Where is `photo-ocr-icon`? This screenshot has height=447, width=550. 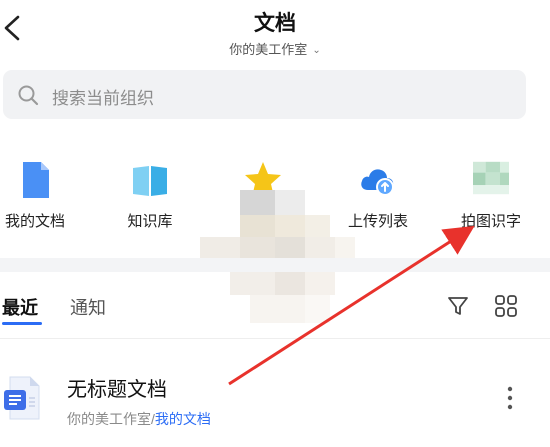 photo-ocr-icon is located at coordinates (491, 178).